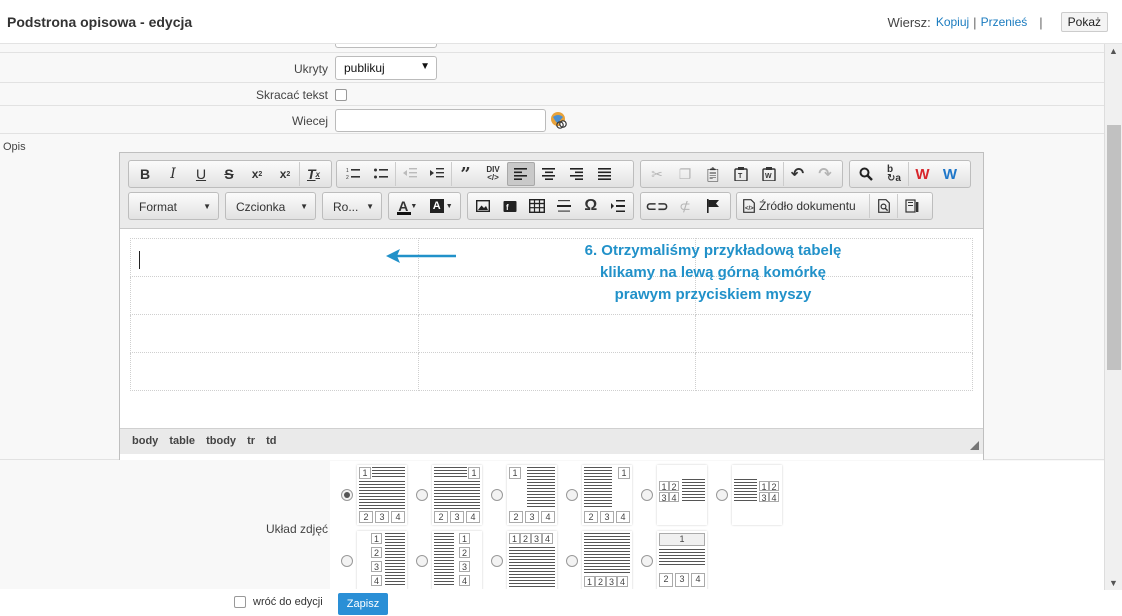  I want to click on table-cell-top-left, so click(274, 257).